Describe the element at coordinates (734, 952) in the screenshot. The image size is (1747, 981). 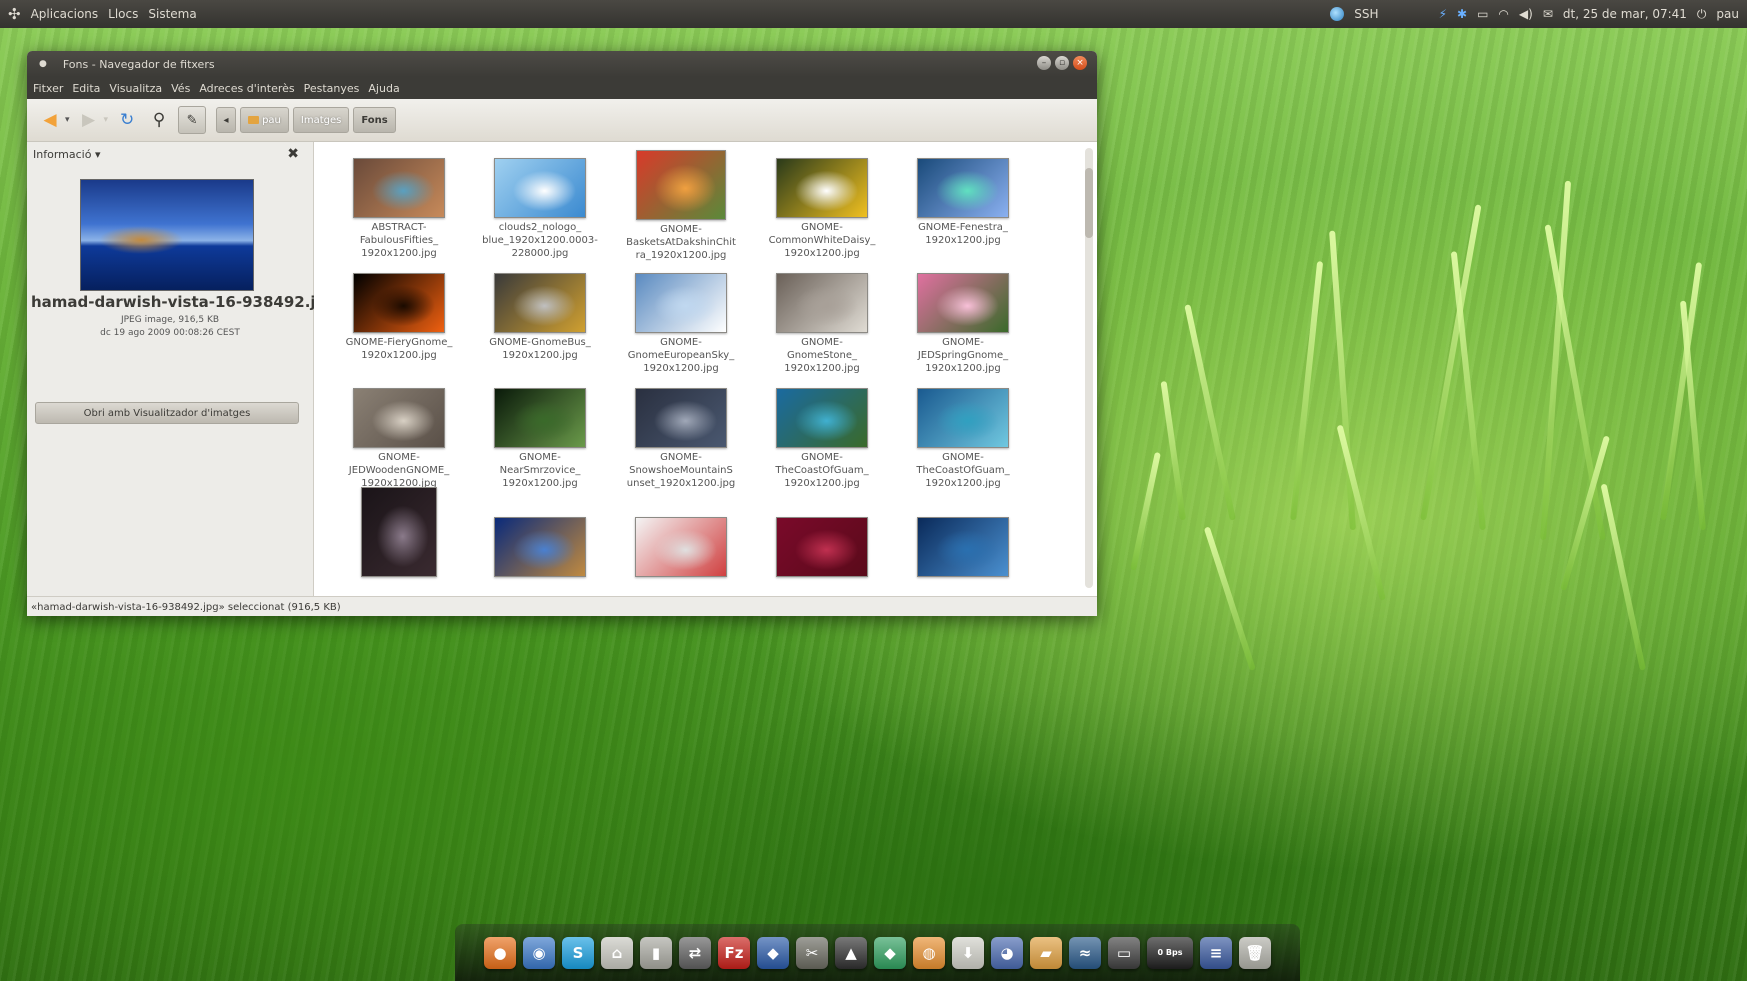
I see `filezilla-icon: Fz` at that location.